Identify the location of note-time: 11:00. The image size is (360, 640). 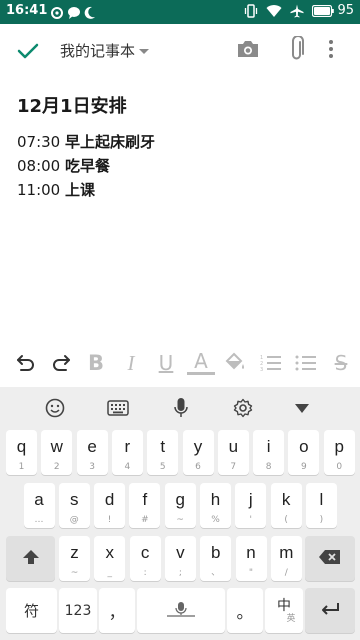
(39, 190).